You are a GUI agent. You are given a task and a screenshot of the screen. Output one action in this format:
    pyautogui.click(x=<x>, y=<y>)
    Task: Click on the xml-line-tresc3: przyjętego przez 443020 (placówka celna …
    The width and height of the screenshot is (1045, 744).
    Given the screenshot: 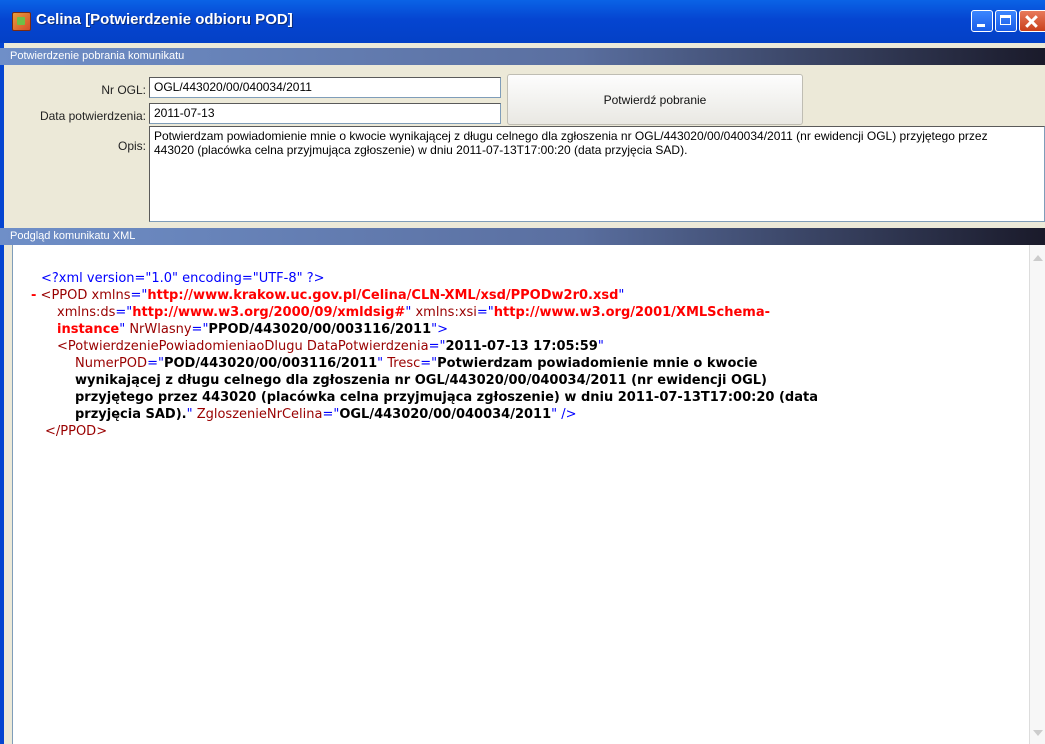 What is the action you would take?
    pyautogui.click(x=446, y=397)
    